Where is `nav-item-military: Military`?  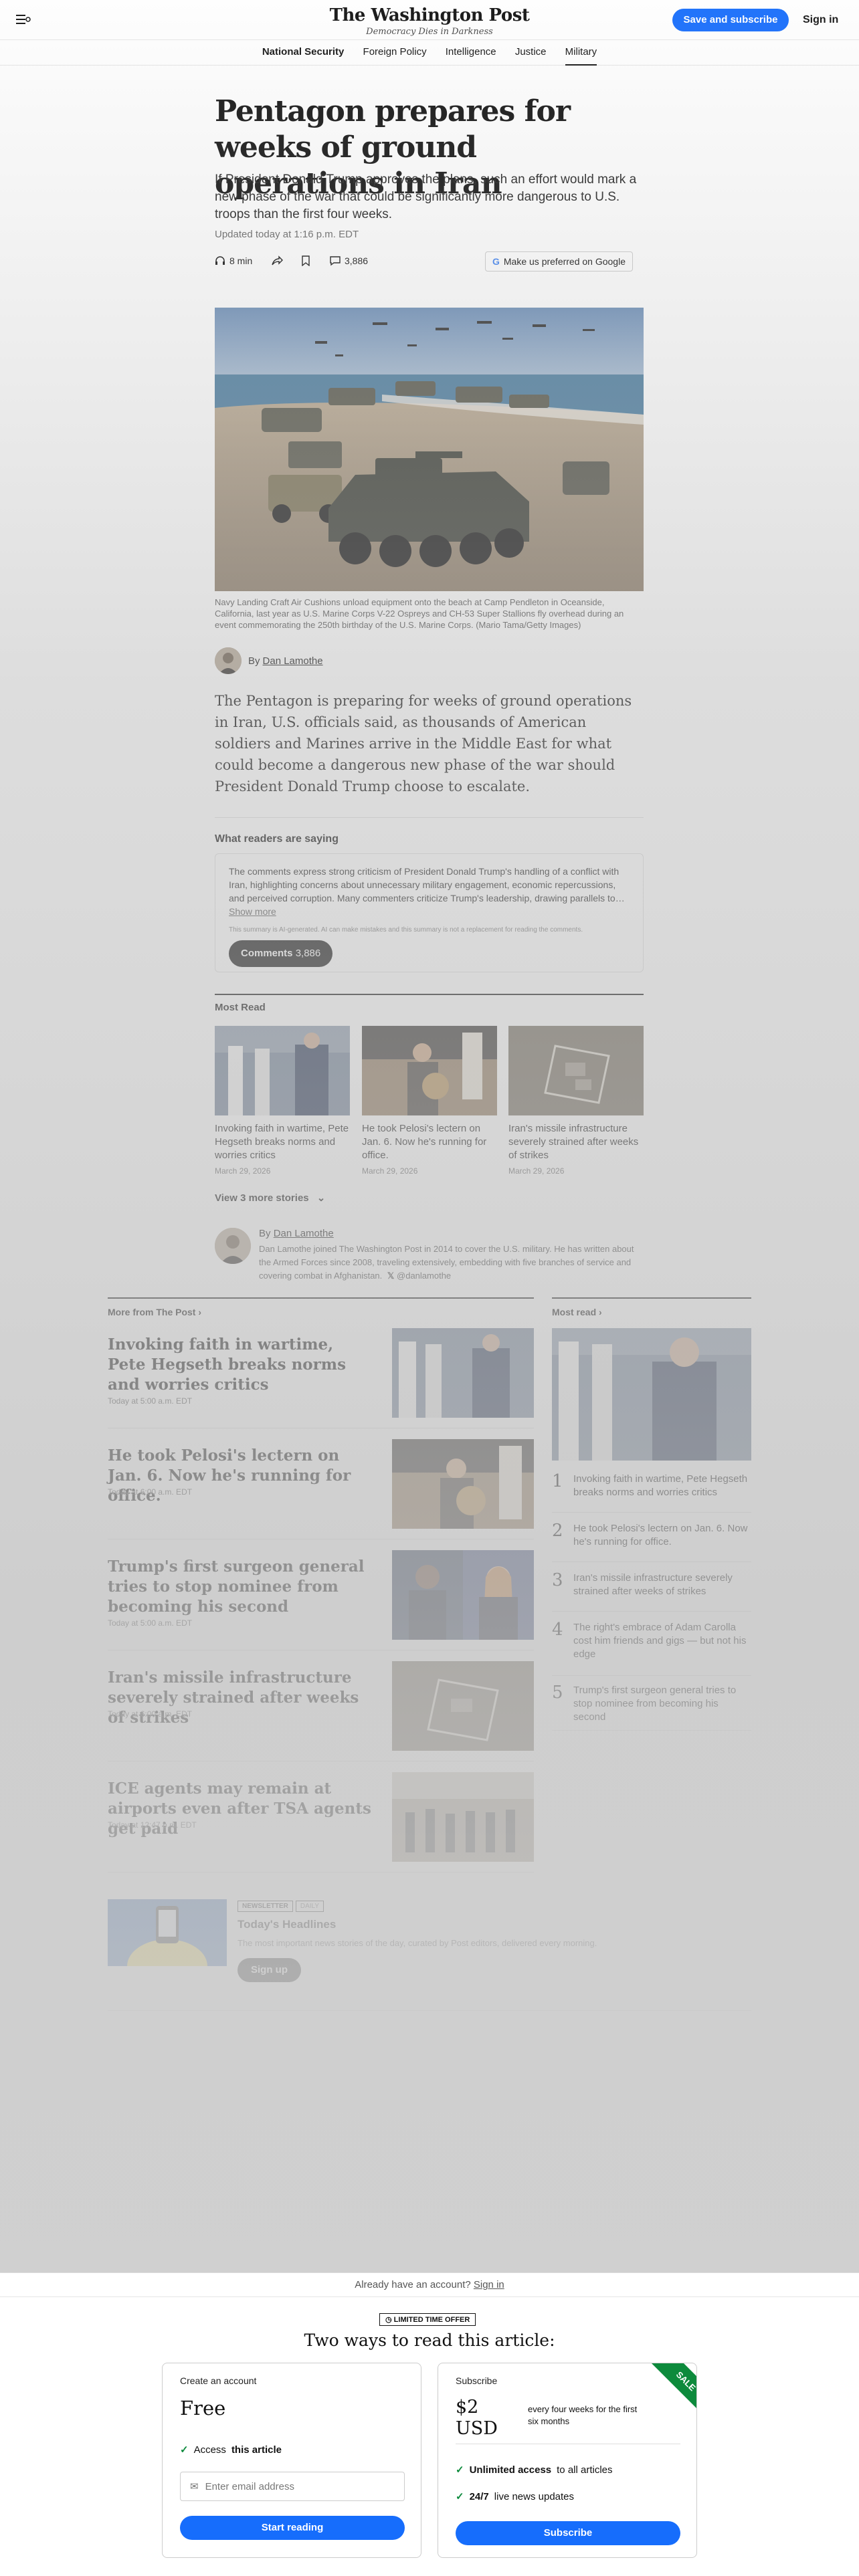
nav-item-military: Military is located at coordinates (581, 53).